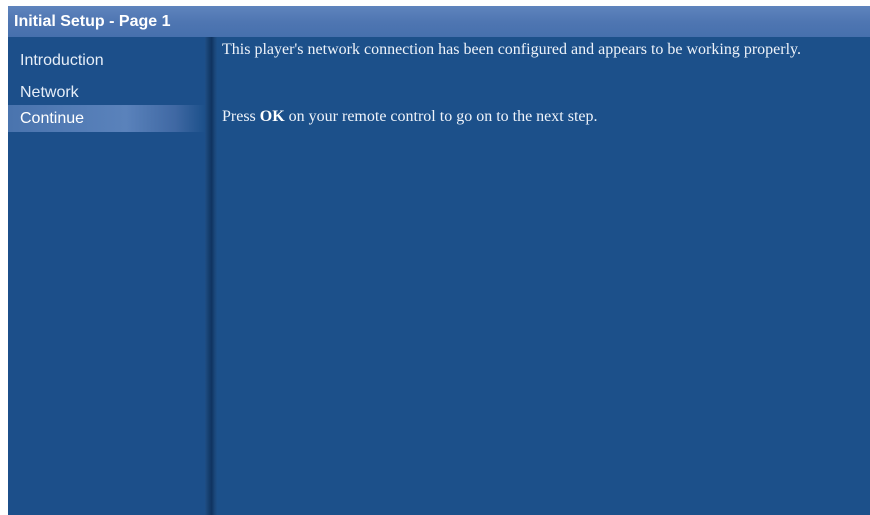  What do you see at coordinates (106, 60) in the screenshot?
I see `sidebar-item-introduction: Introduction` at bounding box center [106, 60].